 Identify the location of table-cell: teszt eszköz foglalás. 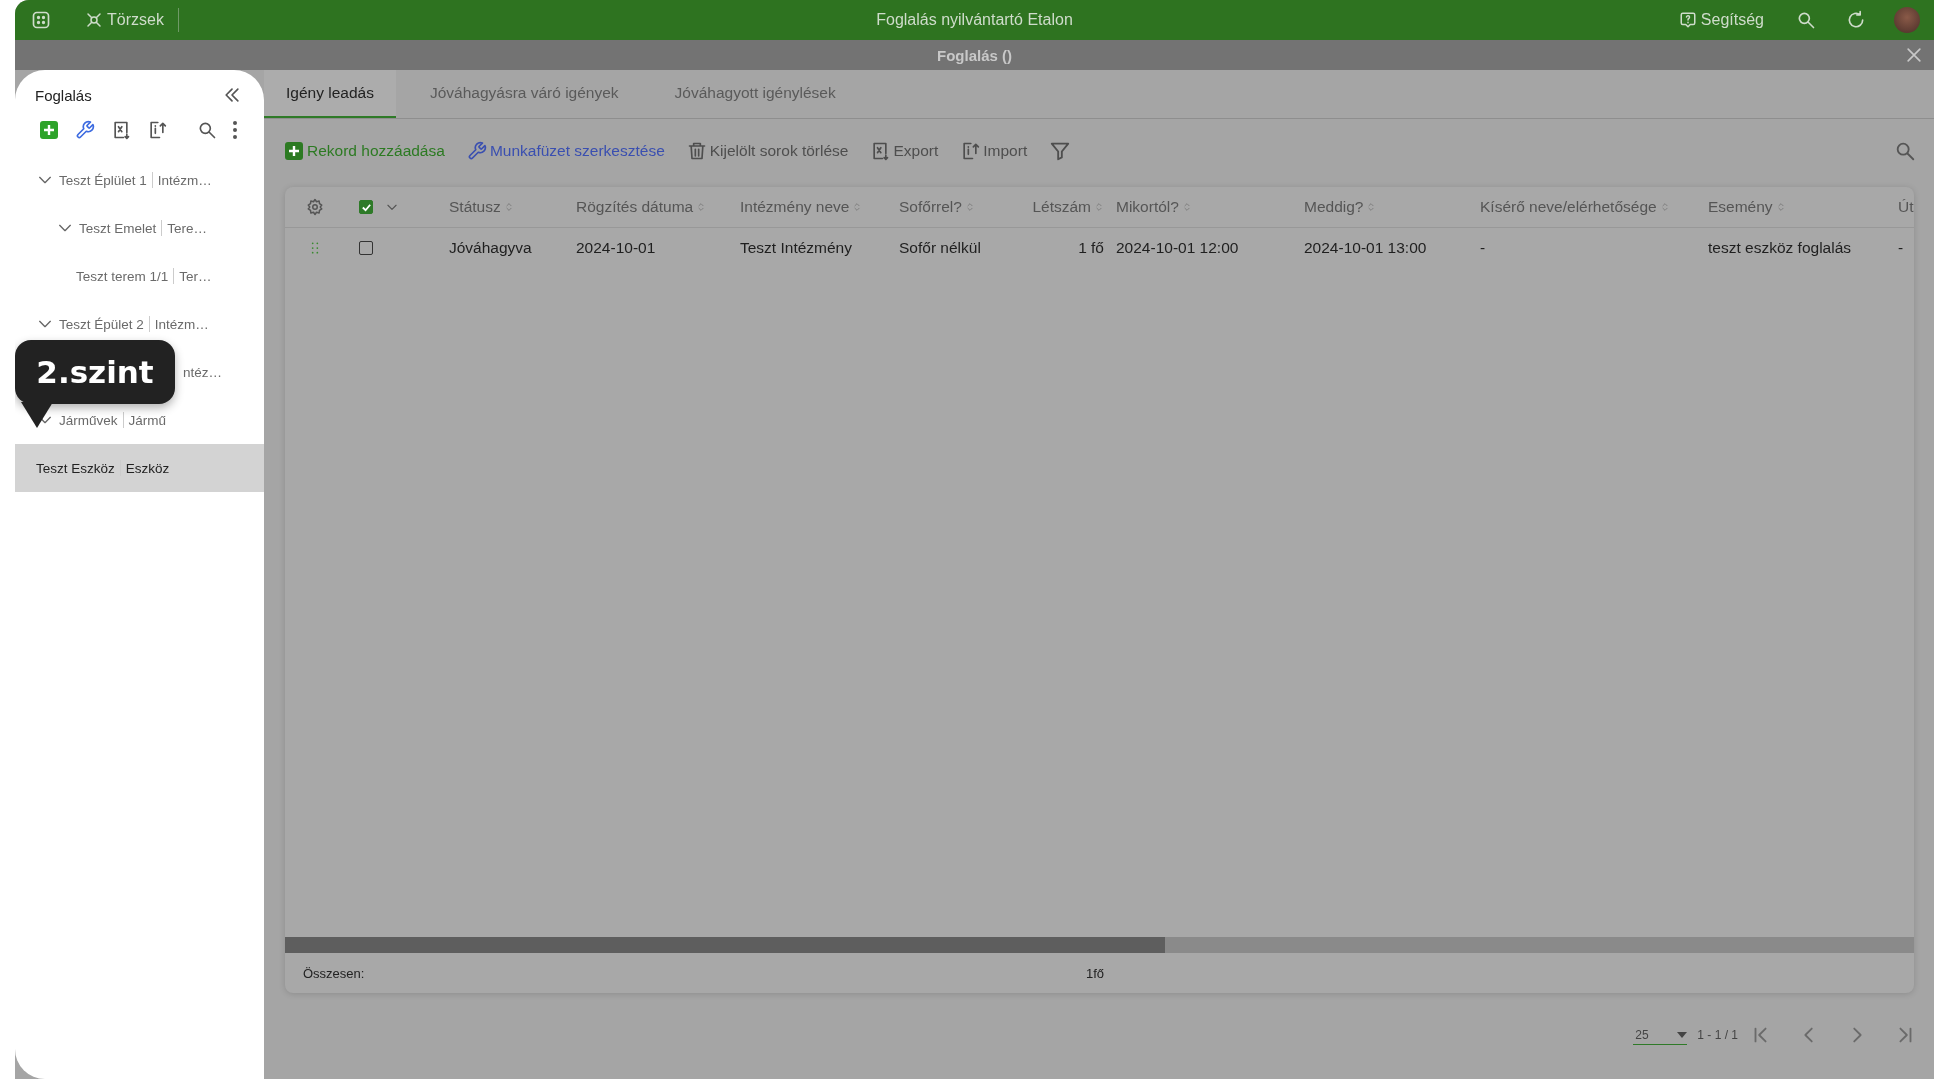
(1779, 247).